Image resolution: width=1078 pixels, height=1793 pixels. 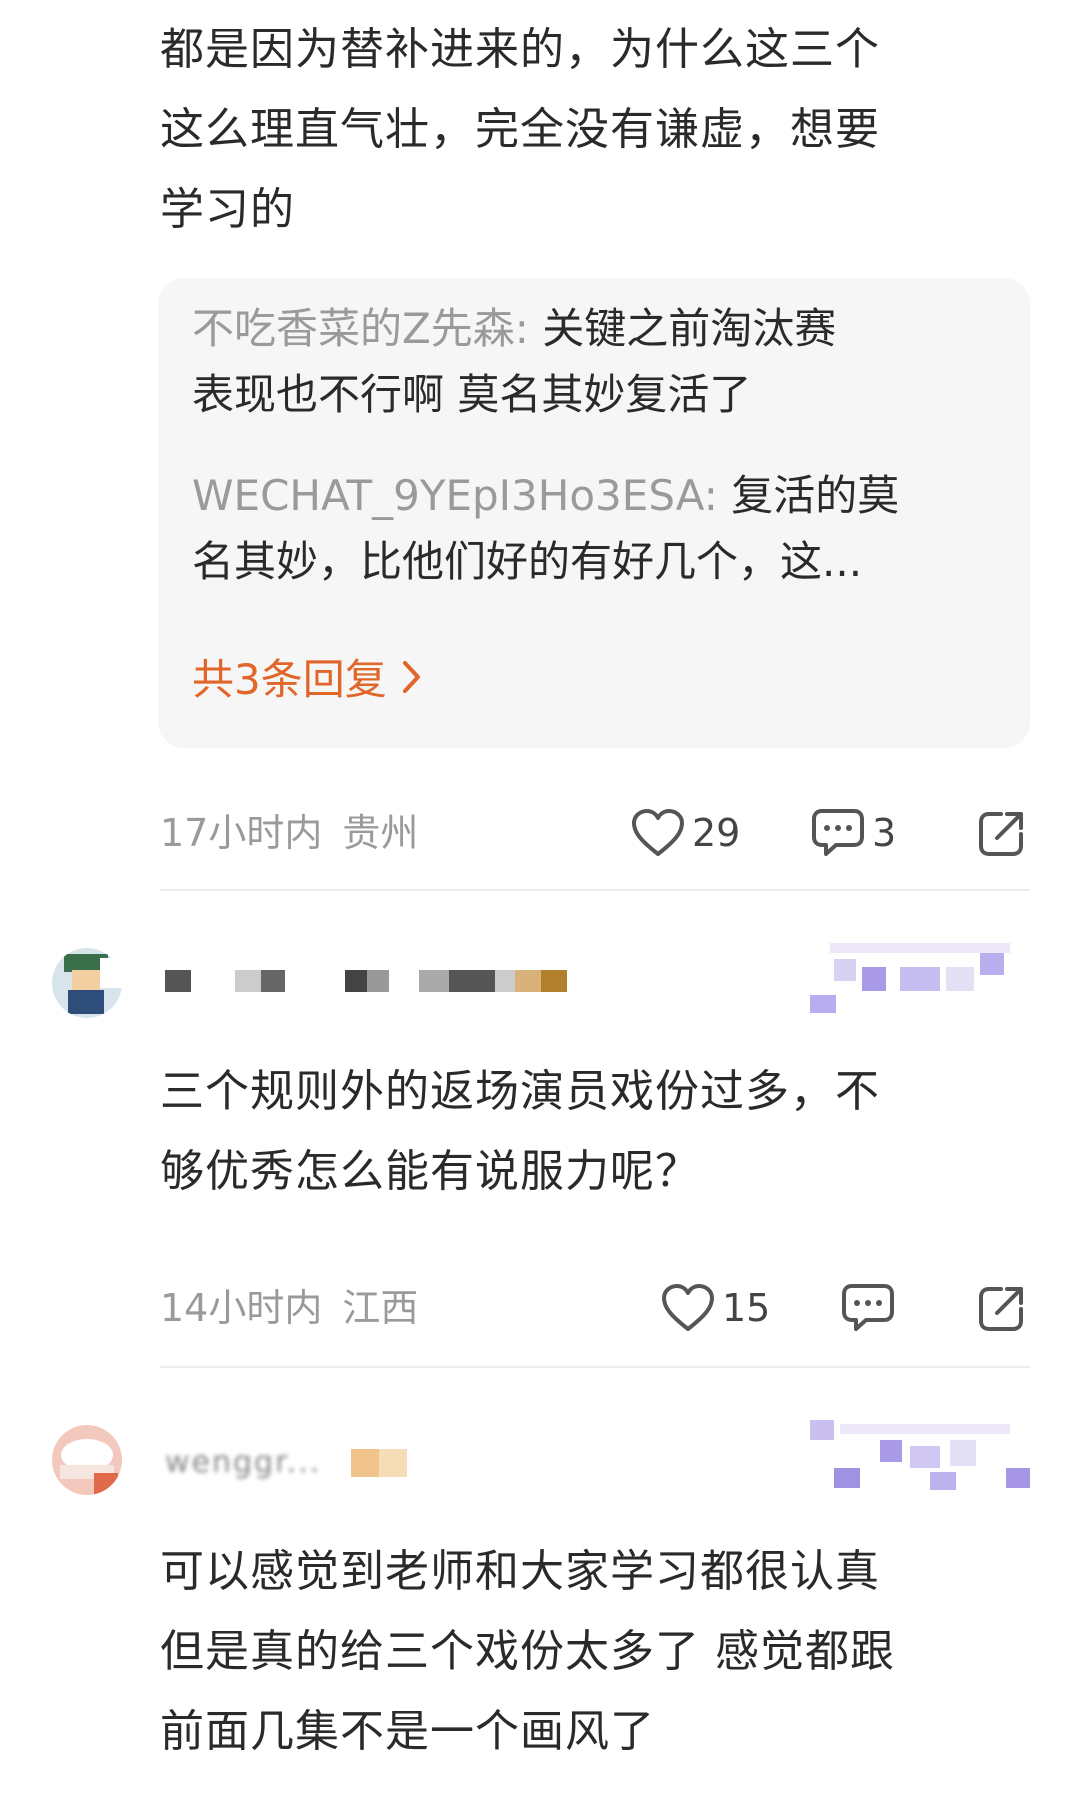 I want to click on comment-location: 贵州, so click(x=380, y=833).